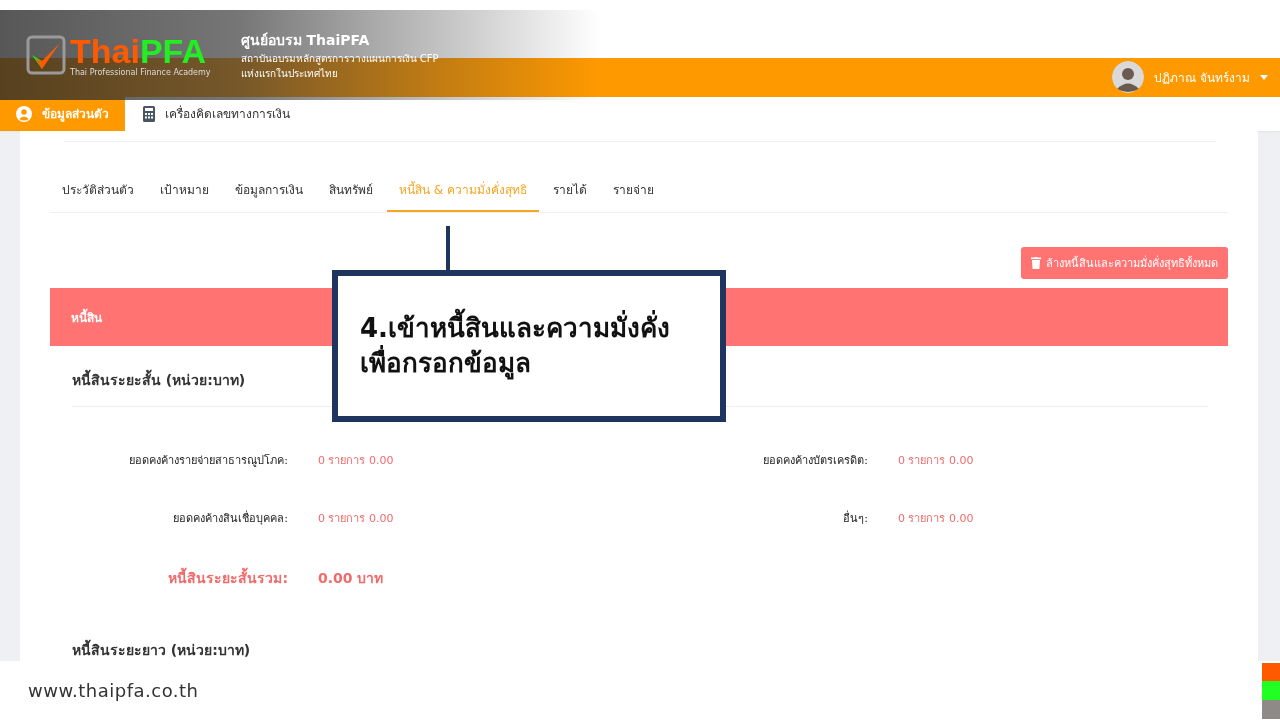 This screenshot has height=720, width=1280. What do you see at coordinates (98, 193) in the screenshot?
I see `tab: ประวัติส่วนตัว` at bounding box center [98, 193].